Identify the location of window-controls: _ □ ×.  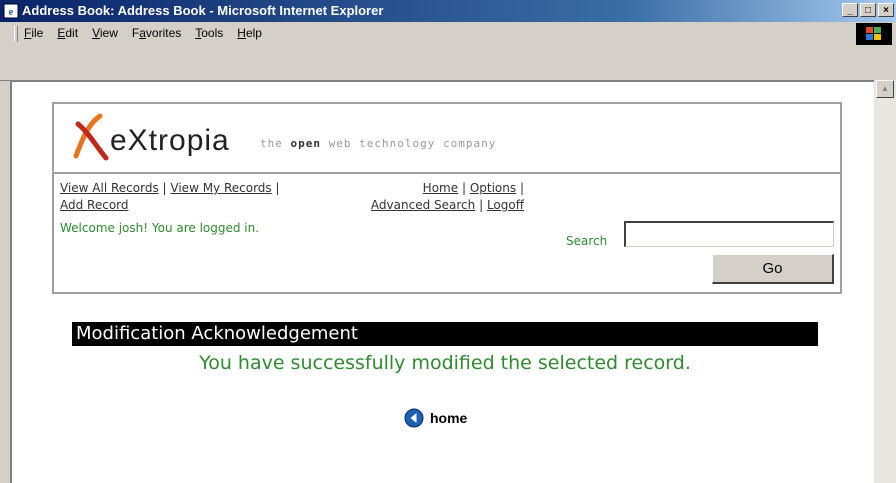
(868, 10).